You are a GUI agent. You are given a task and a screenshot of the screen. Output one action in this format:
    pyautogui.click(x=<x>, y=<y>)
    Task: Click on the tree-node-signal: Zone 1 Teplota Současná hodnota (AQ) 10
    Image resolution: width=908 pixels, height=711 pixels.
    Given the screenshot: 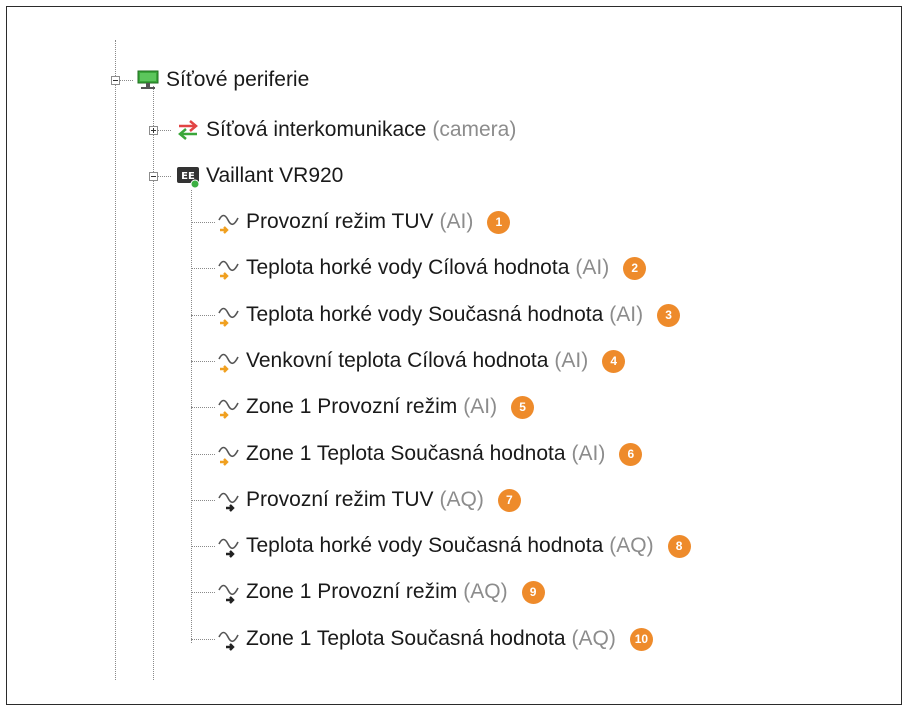 What is the action you would take?
    pyautogui.click(x=434, y=639)
    